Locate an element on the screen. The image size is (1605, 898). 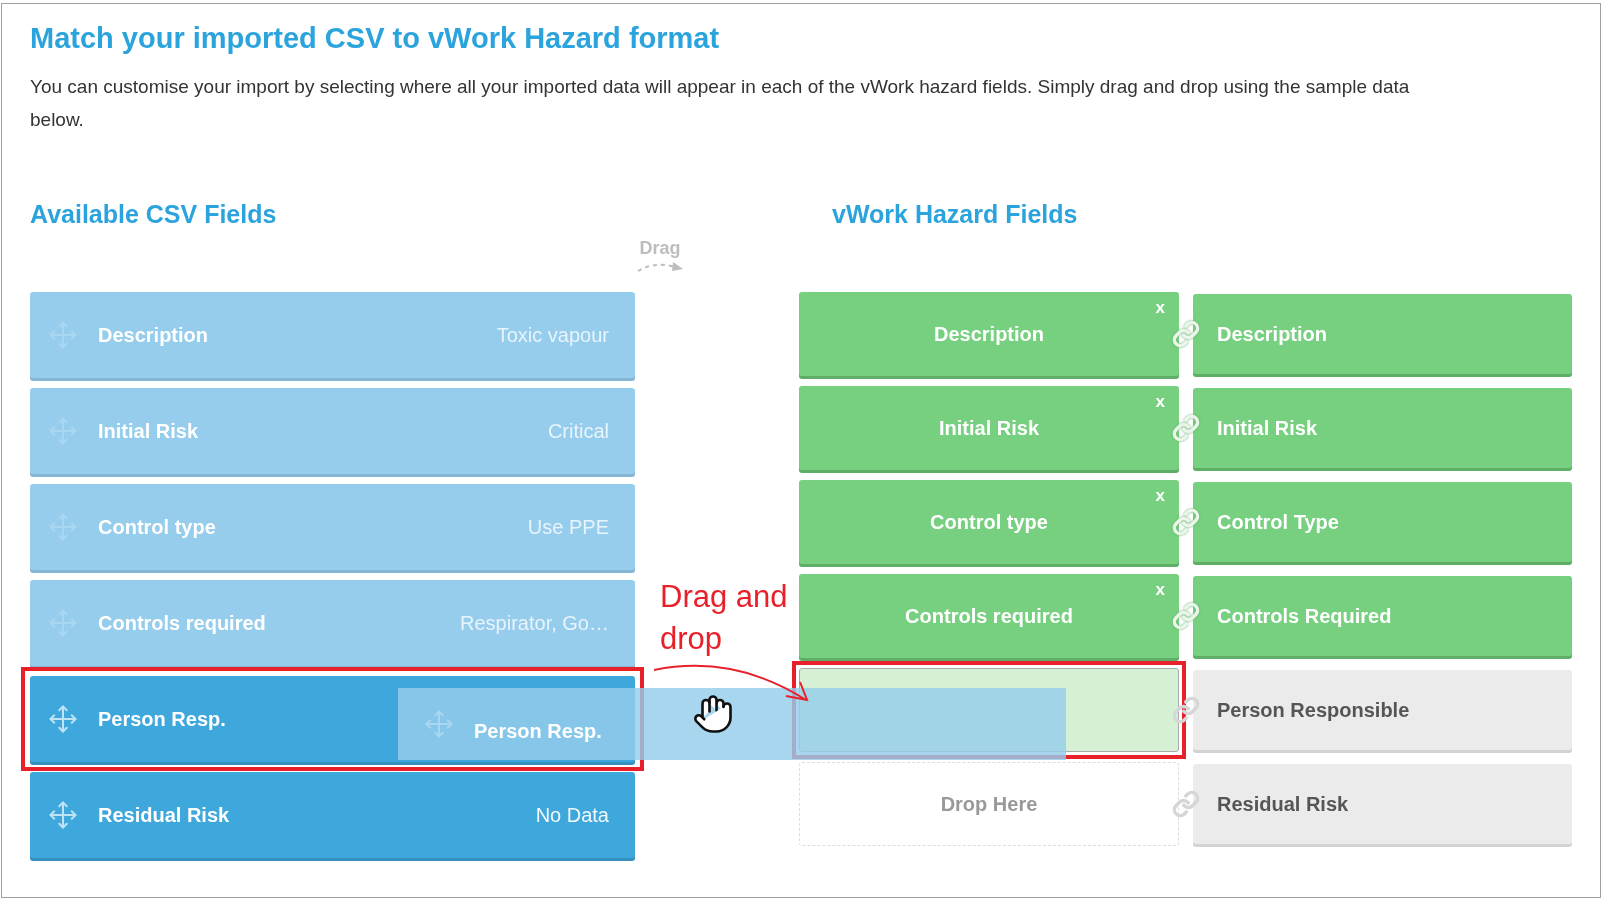
mapped-field: Description x is located at coordinates (989, 334).